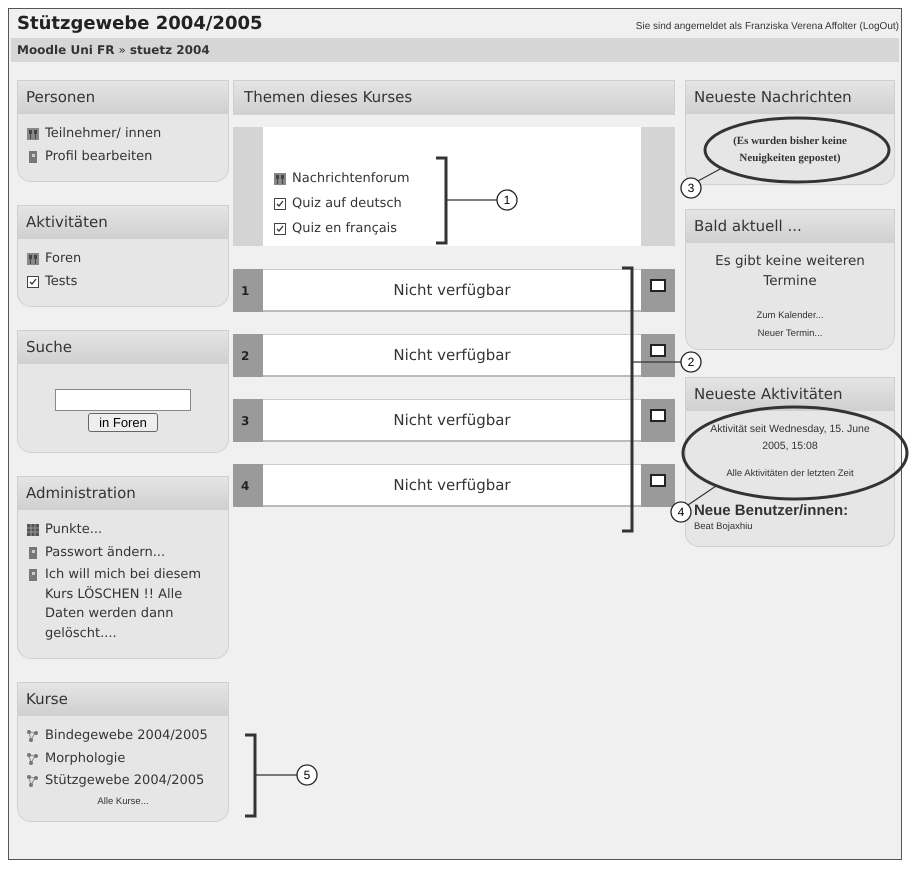 The image size is (910, 872). Describe the element at coordinates (123, 400) in the screenshot. I see `search-field` at that location.